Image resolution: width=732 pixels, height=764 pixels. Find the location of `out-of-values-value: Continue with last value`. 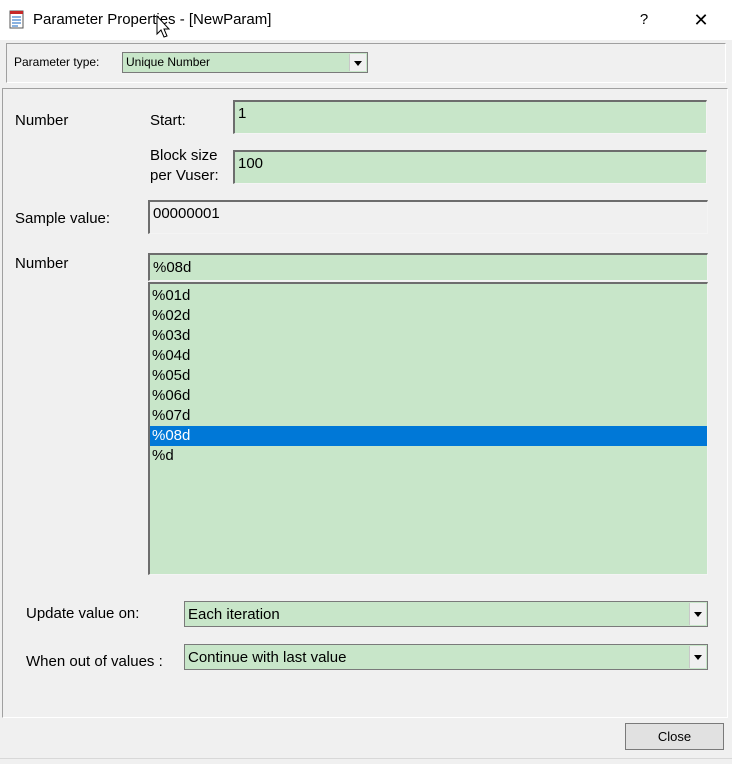

out-of-values-value: Continue with last value is located at coordinates (267, 657).